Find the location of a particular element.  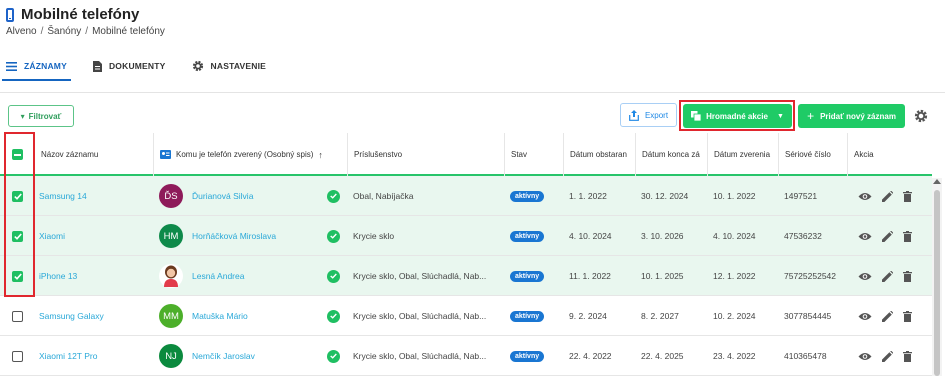

avatar: ĎS is located at coordinates (171, 196).